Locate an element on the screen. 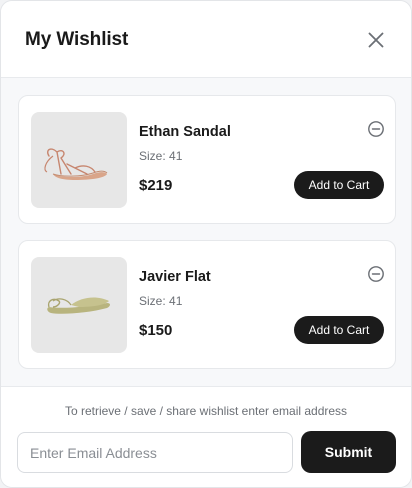 This screenshot has width=412, height=488. product-name: Javier Flat is located at coordinates (175, 277).